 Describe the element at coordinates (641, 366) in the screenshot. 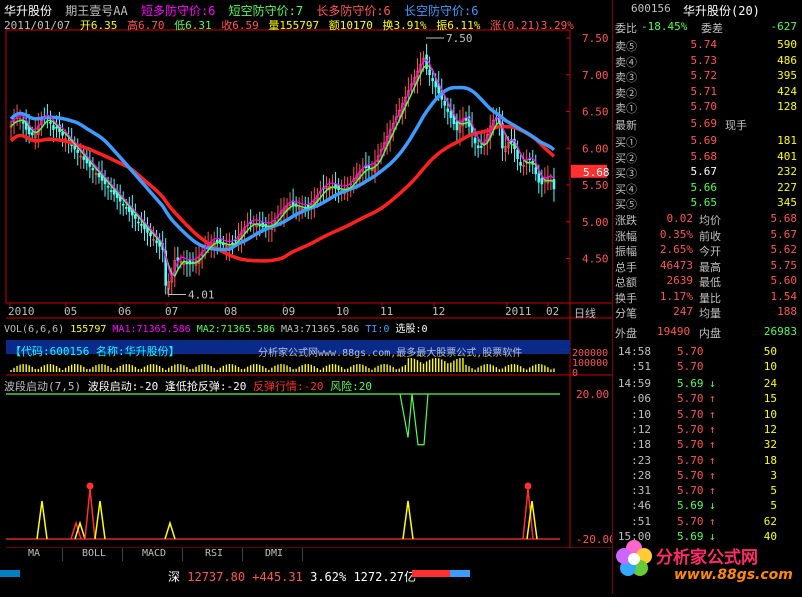

I see `tick-time: :51` at that location.